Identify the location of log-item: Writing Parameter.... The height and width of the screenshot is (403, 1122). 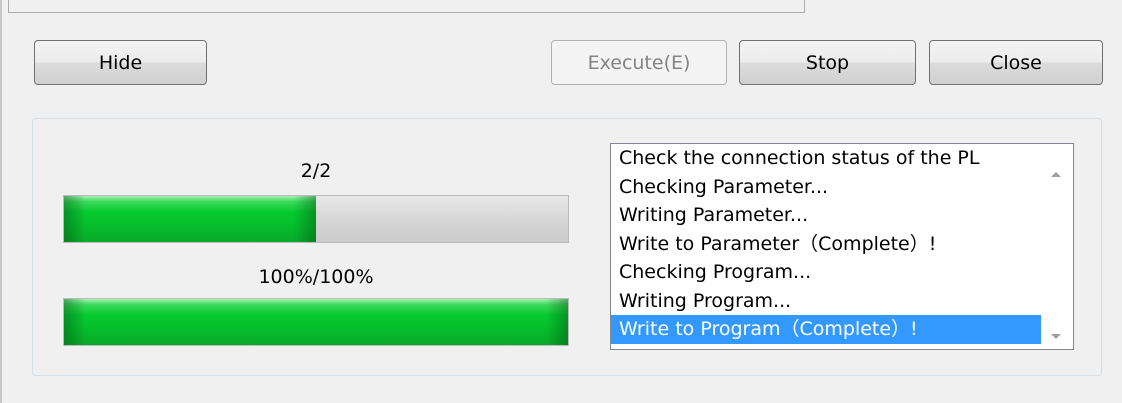
(826, 215).